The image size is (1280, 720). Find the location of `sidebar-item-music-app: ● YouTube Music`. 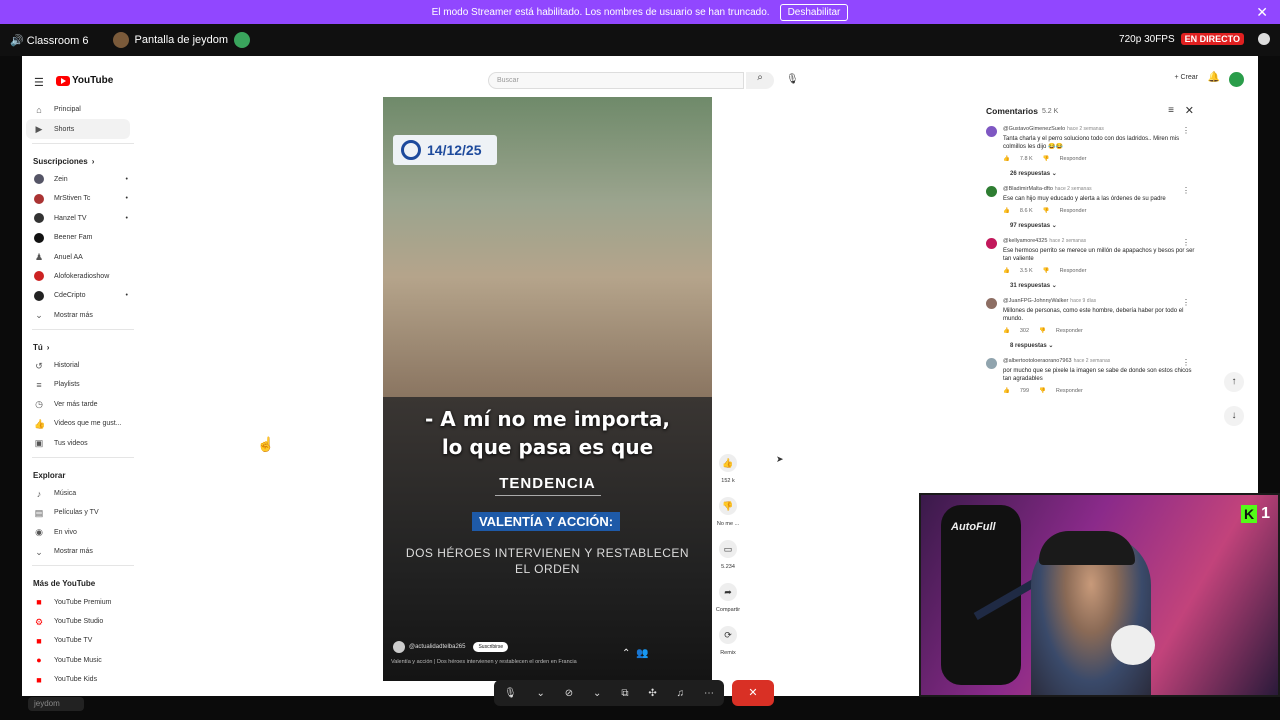

sidebar-item-music-app: ● YouTube Music is located at coordinates (78, 660).